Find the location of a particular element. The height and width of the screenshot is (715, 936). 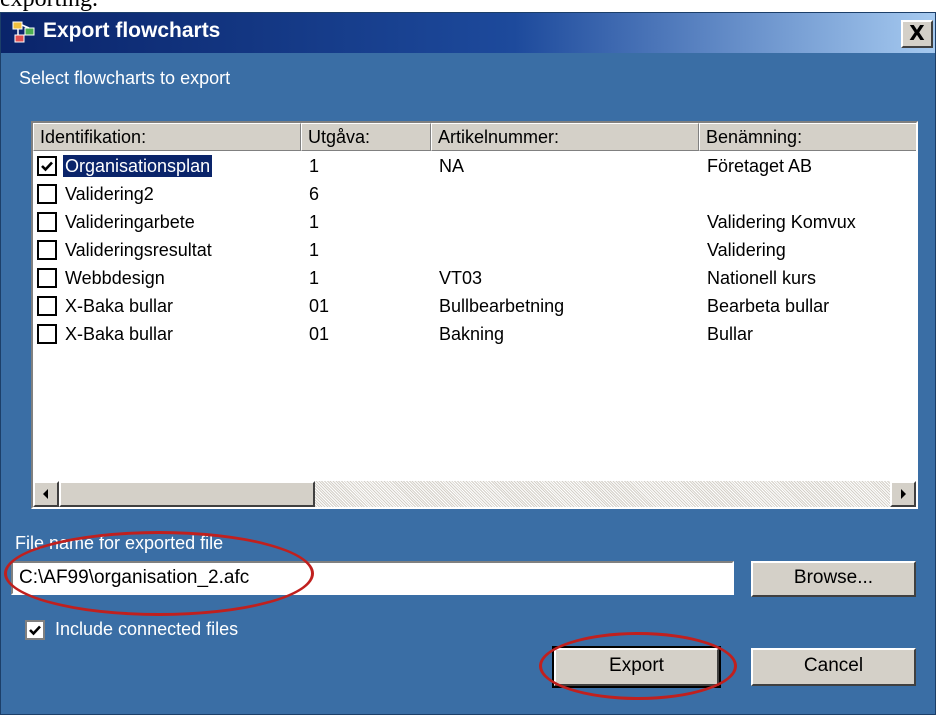

file-name-label: File name for exported file is located at coordinates (119, 543).